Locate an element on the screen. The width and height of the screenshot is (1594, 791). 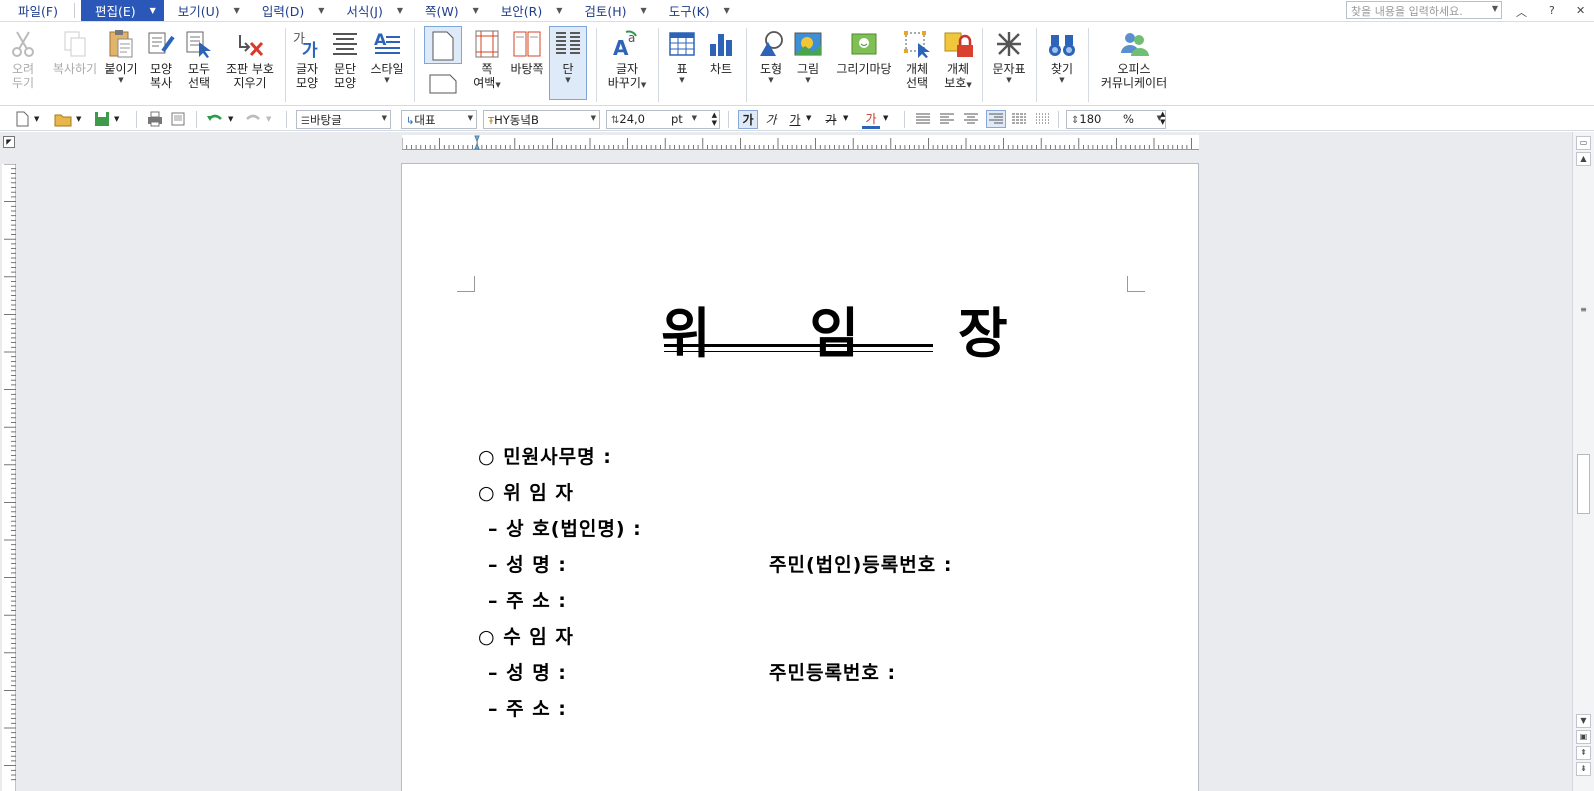
font-color-button: 가 is located at coordinates (871, 119).